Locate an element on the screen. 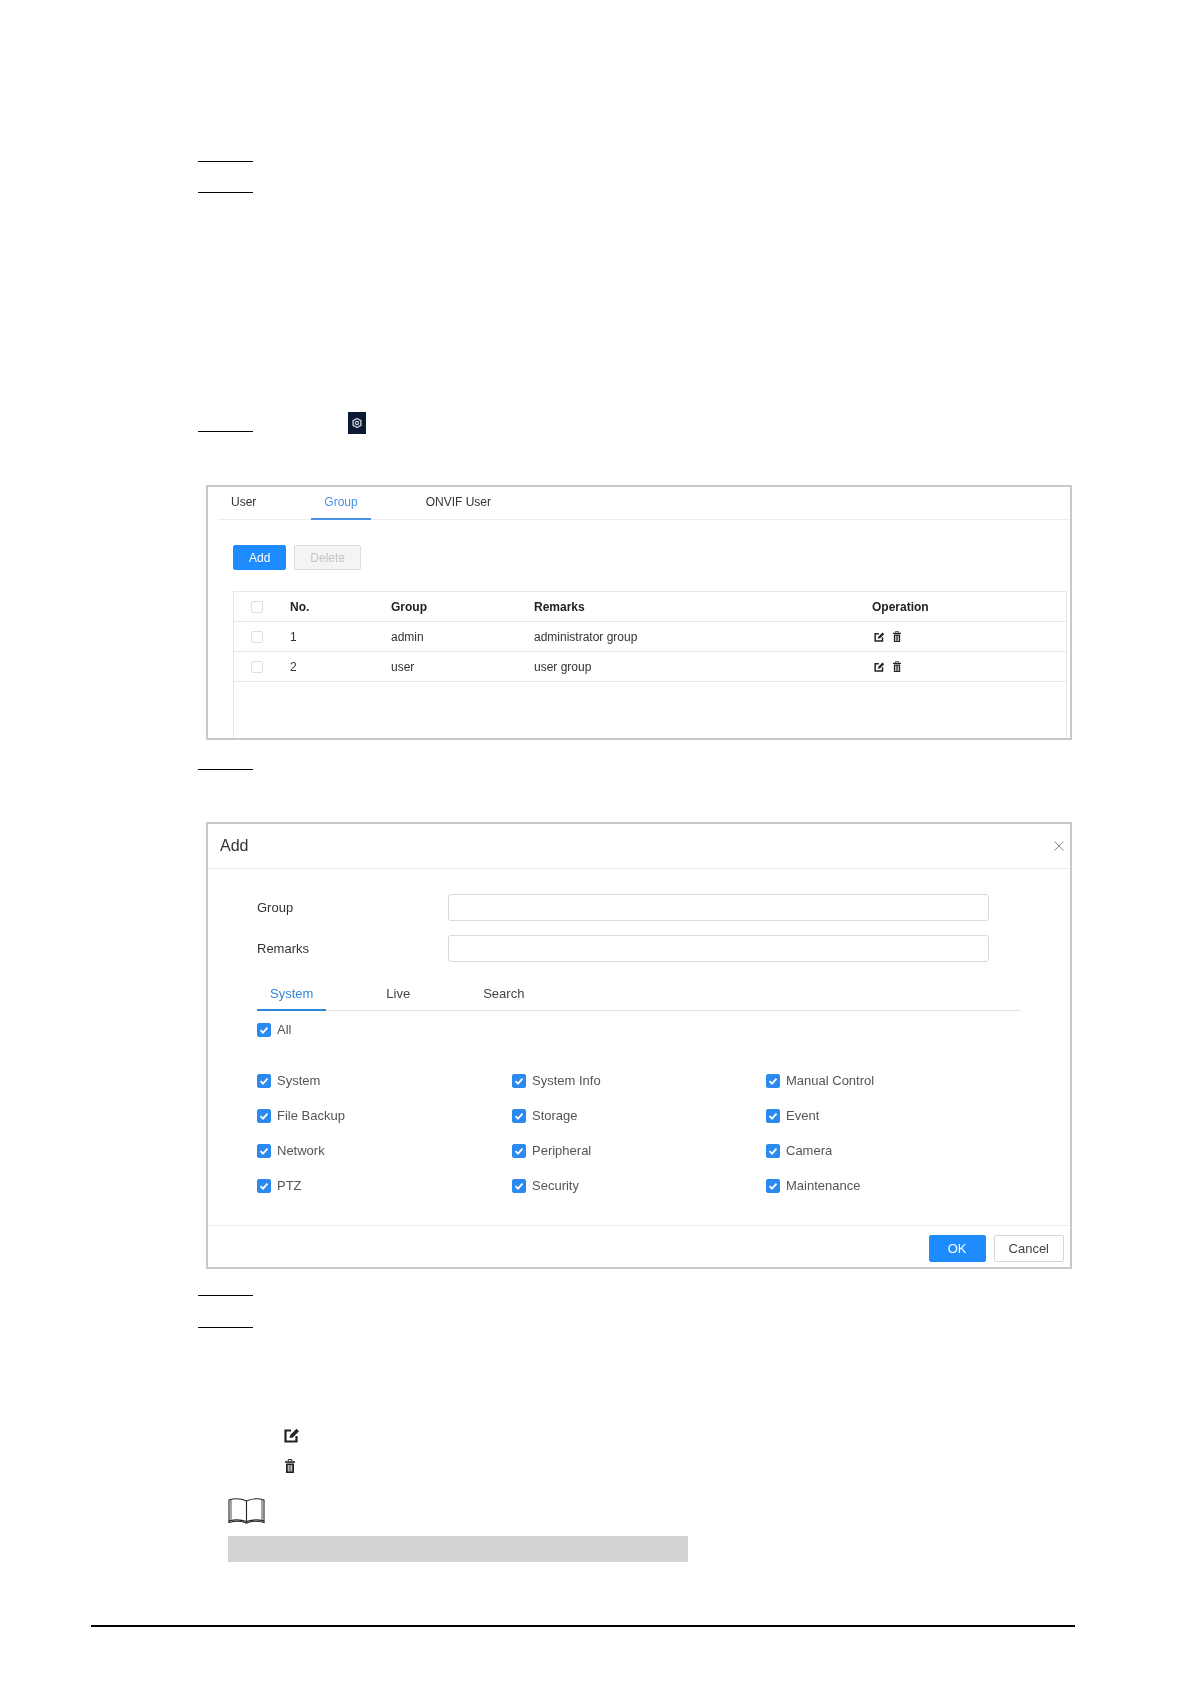  field-label: Remarks is located at coordinates (283, 948).